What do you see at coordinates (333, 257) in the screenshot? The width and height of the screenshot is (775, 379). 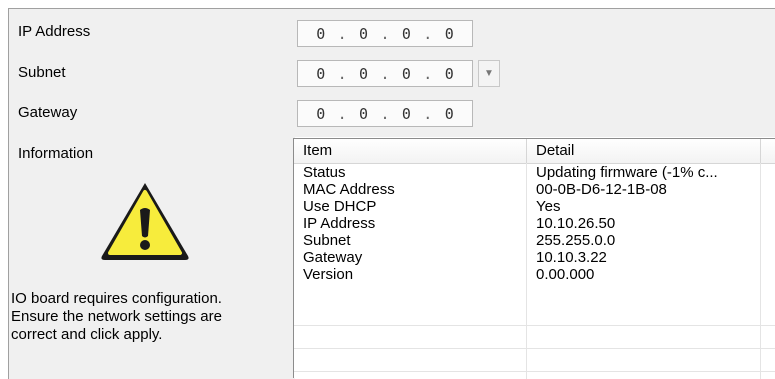 I see `item-cell: Gateway` at bounding box center [333, 257].